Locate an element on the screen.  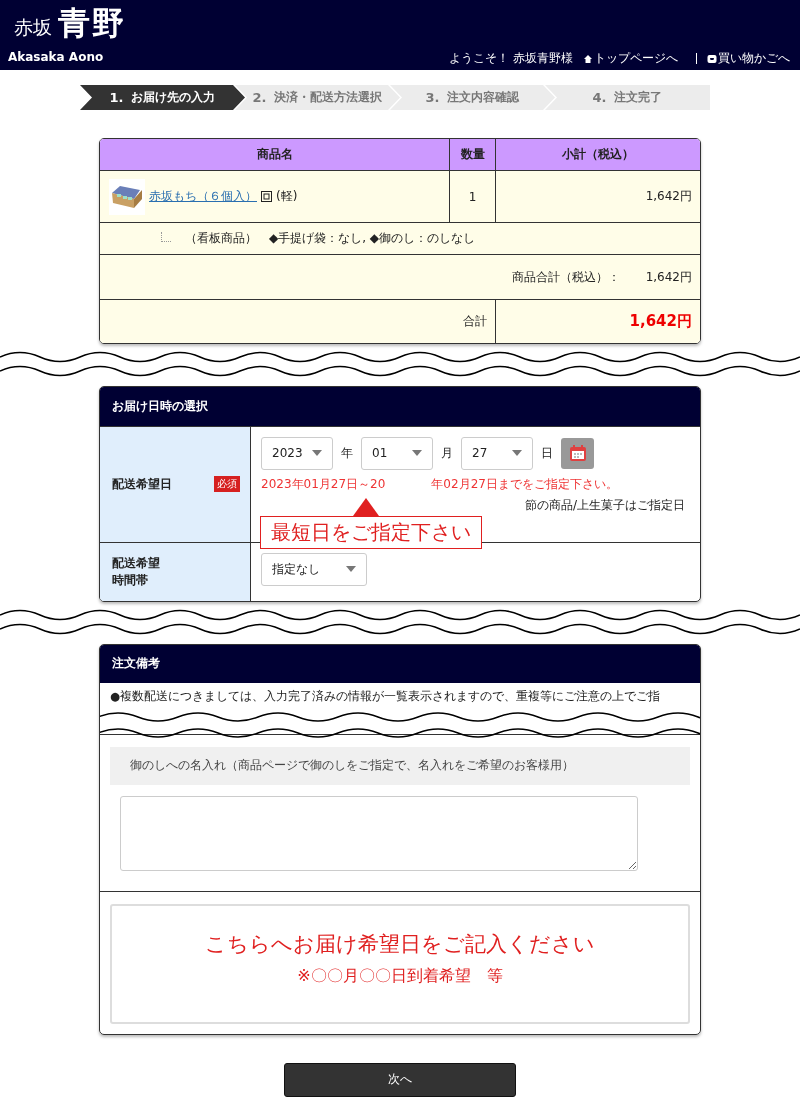
date-range-text: 2023年01月27日～20 is located at coordinates (323, 484).